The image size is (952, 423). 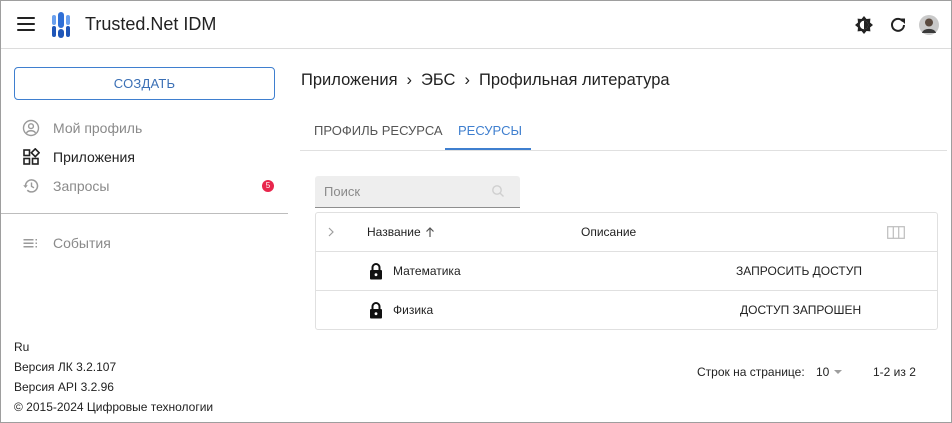 I want to click on caret-down-icon, so click(x=838, y=372).